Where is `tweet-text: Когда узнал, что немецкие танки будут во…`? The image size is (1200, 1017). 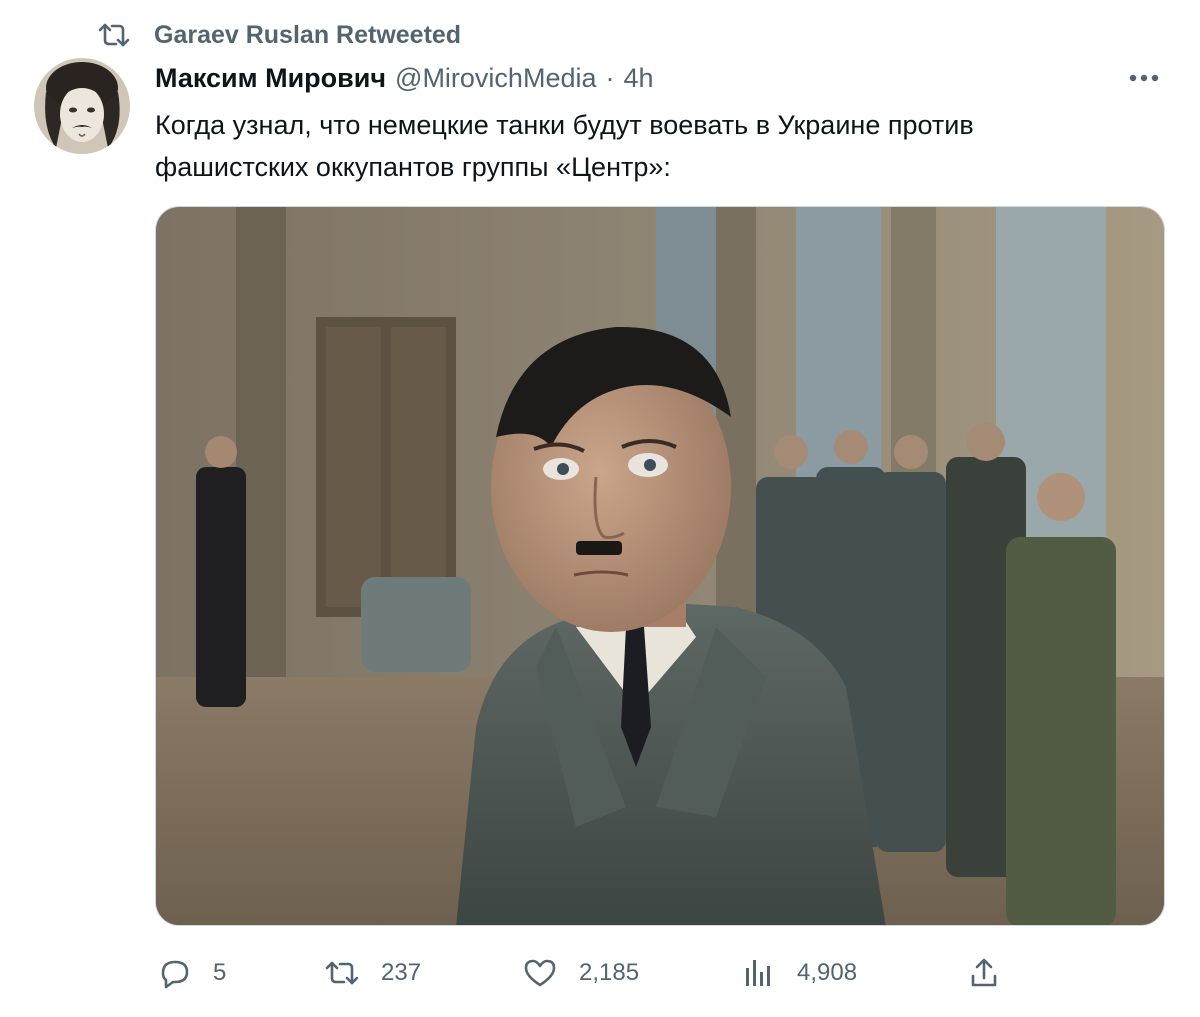
tweet-text: Когда узнал, что немецкие танки будут во… is located at coordinates (650, 146).